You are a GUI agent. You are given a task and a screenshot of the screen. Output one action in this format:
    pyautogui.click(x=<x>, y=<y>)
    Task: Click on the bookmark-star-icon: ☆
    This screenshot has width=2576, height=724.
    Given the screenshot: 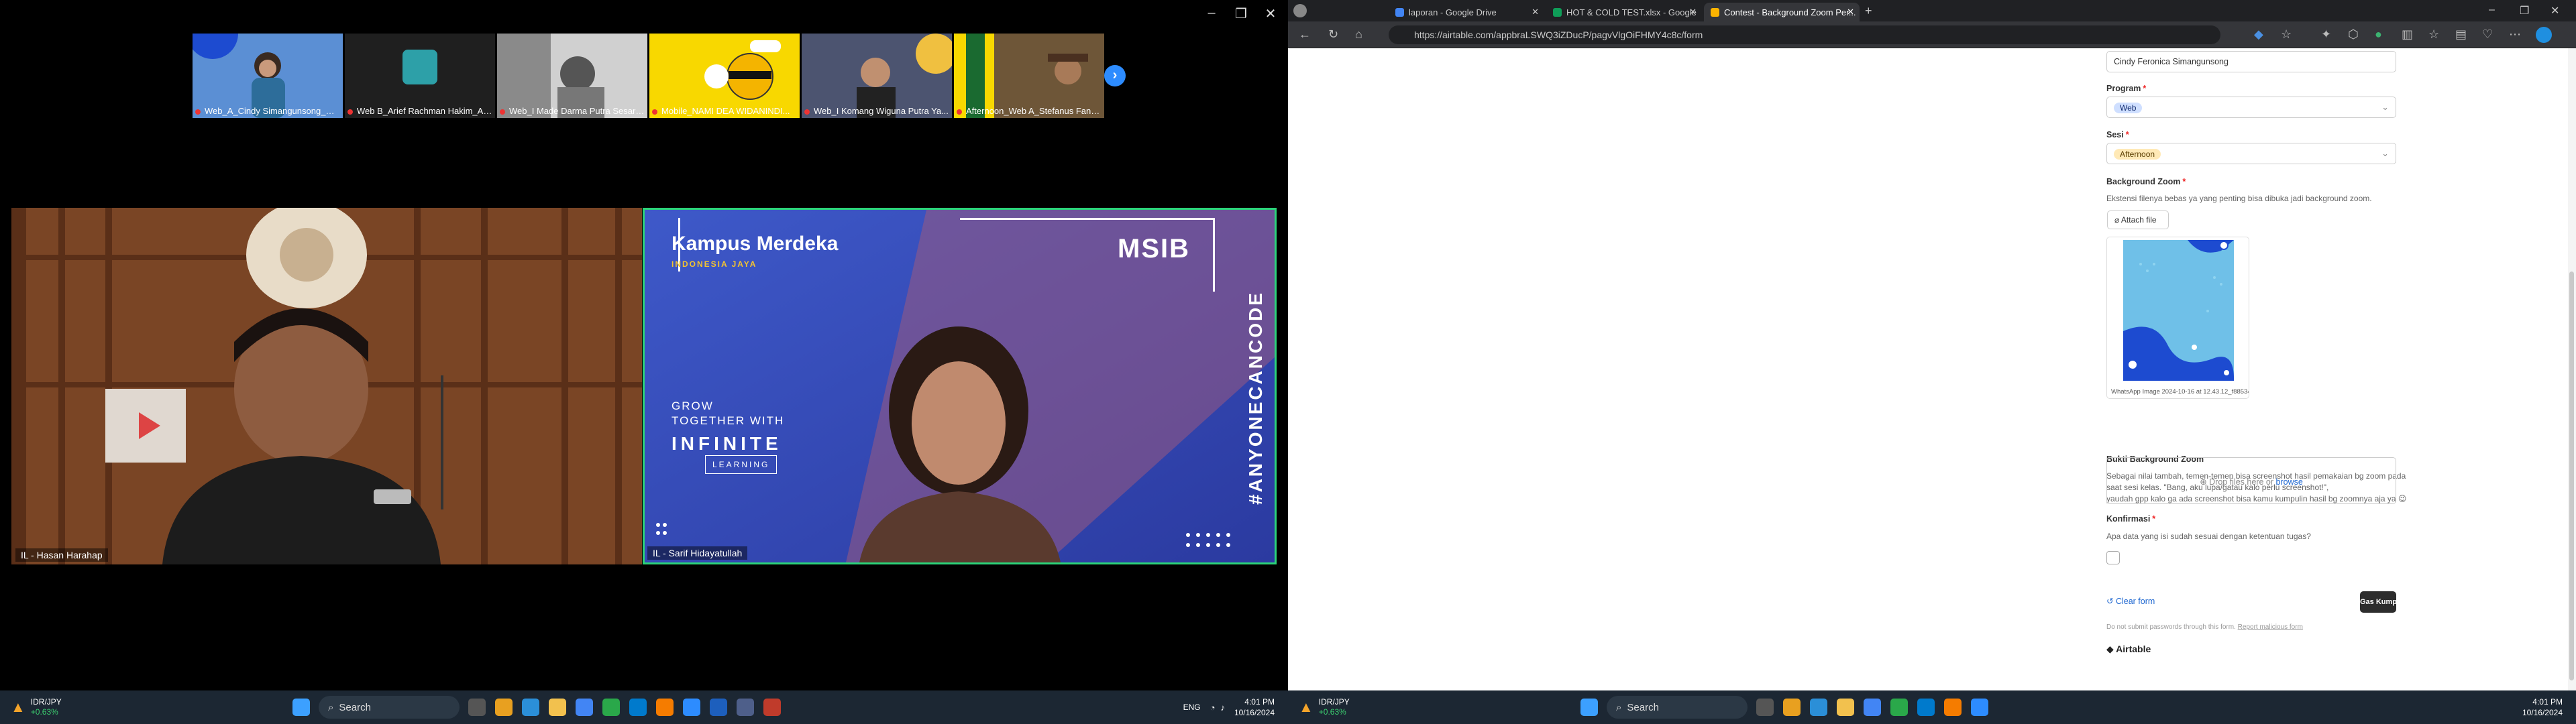 What is the action you would take?
    pyautogui.click(x=2286, y=34)
    